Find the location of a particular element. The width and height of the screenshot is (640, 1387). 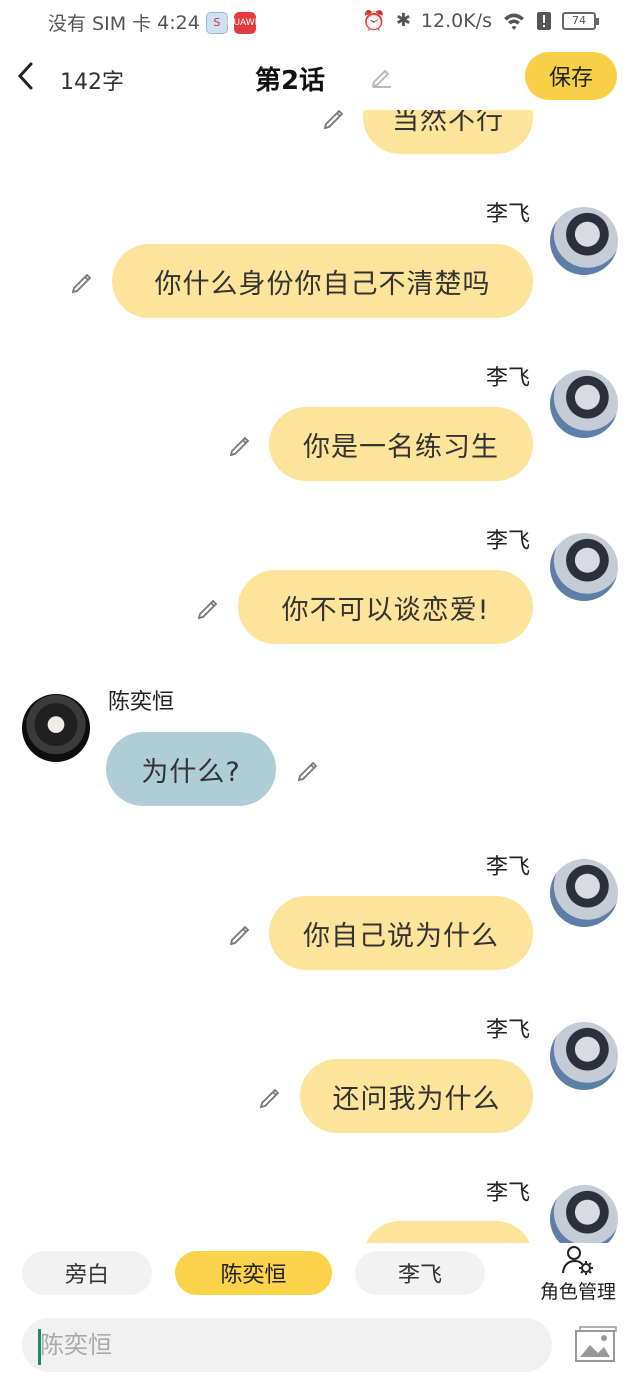

bluetooth-icon: ✱ is located at coordinates (403, 20).